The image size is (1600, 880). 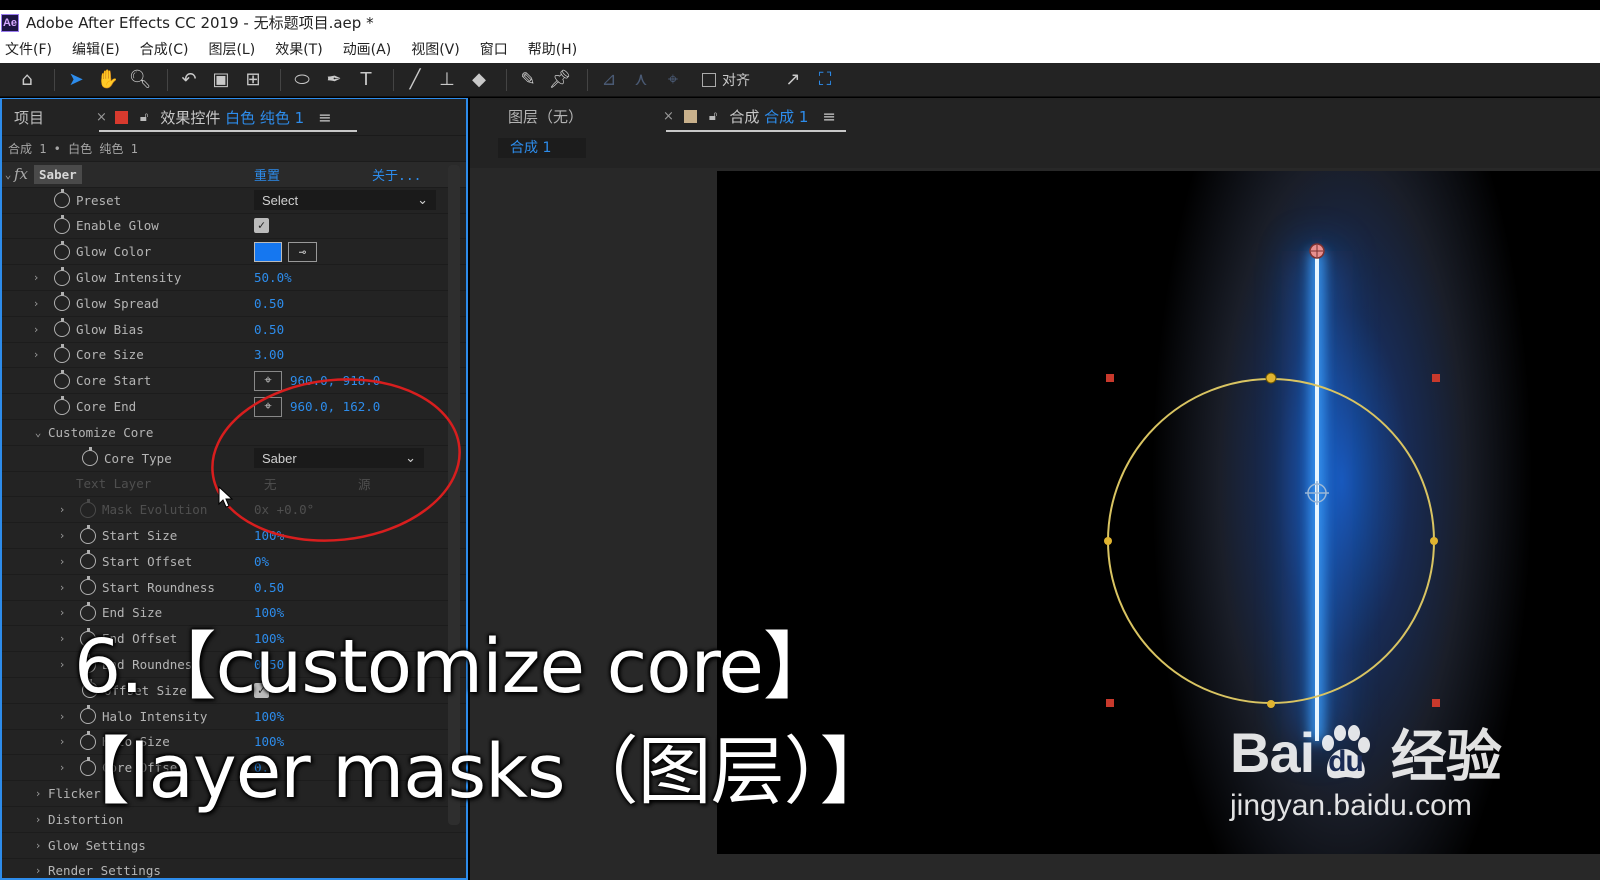 I want to click on local-axis-icon: ⊿, so click(x=609, y=80).